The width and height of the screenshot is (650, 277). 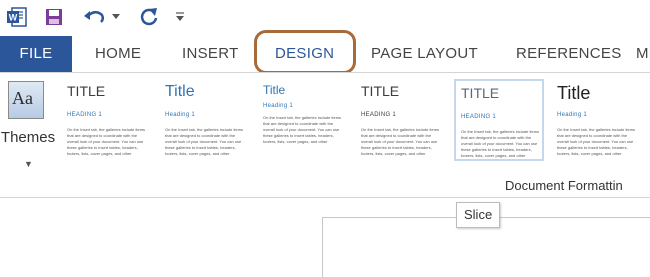 What do you see at coordinates (118, 54) in the screenshot?
I see `tab-home: HOME` at bounding box center [118, 54].